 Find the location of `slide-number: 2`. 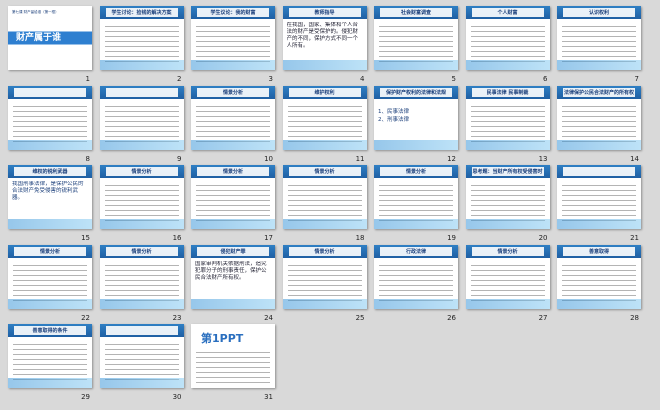

slide-number: 2 is located at coordinates (179, 79).